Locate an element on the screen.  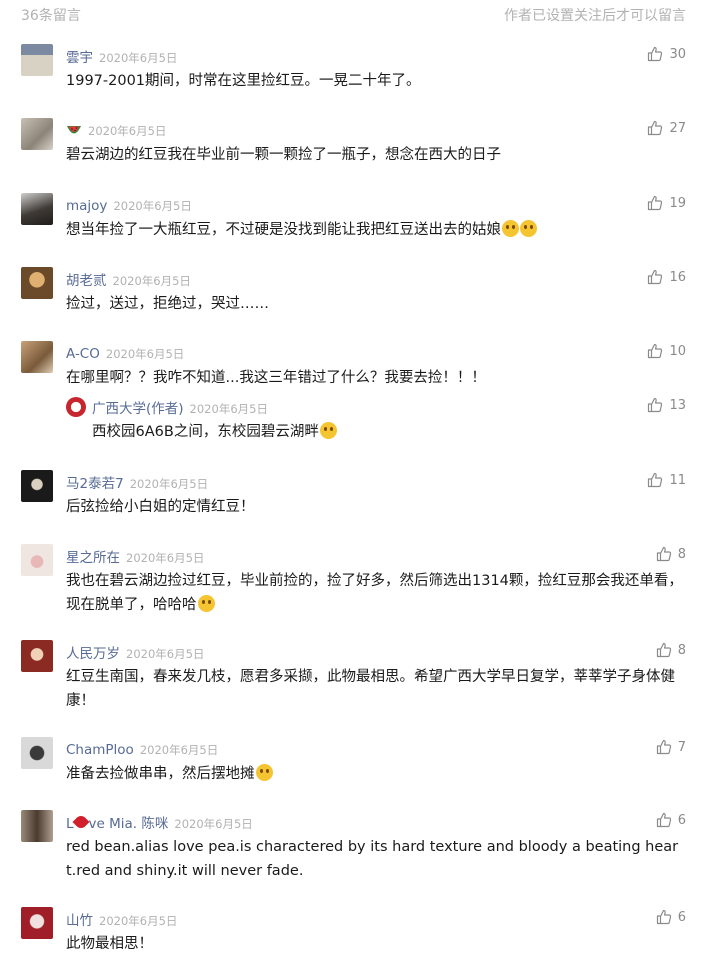
like-count: 10 is located at coordinates (677, 351).